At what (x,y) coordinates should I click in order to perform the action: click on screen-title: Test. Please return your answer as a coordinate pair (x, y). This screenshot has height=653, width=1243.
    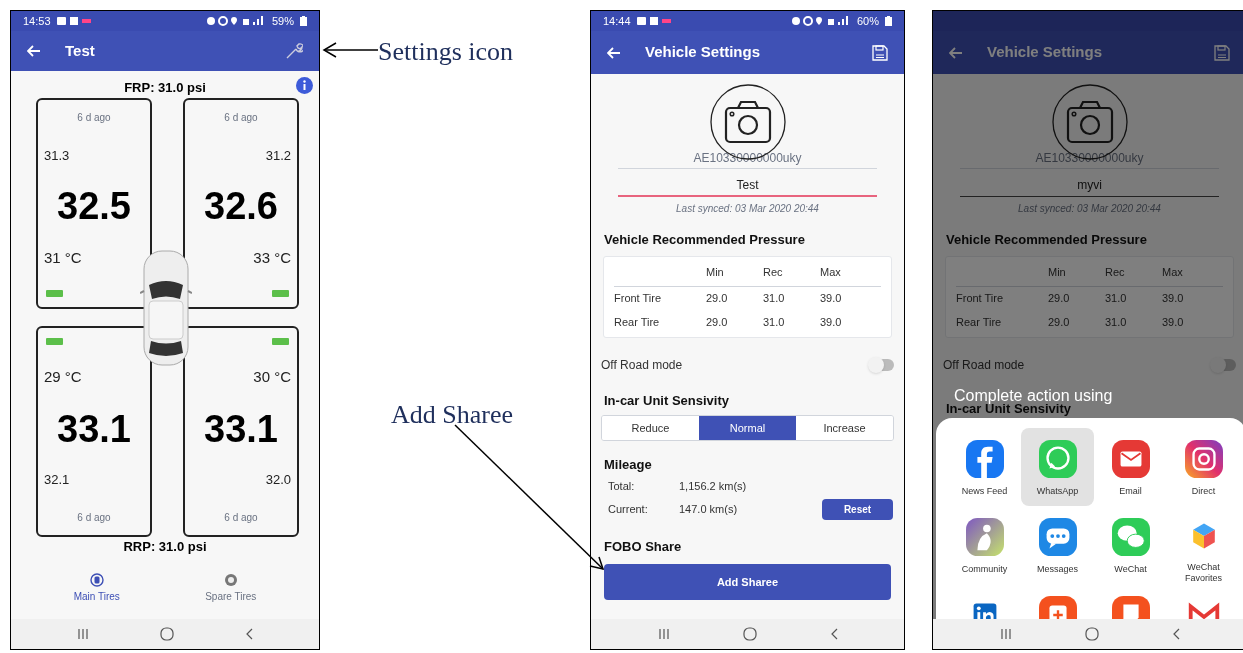
    Looking at the image, I should click on (80, 50).